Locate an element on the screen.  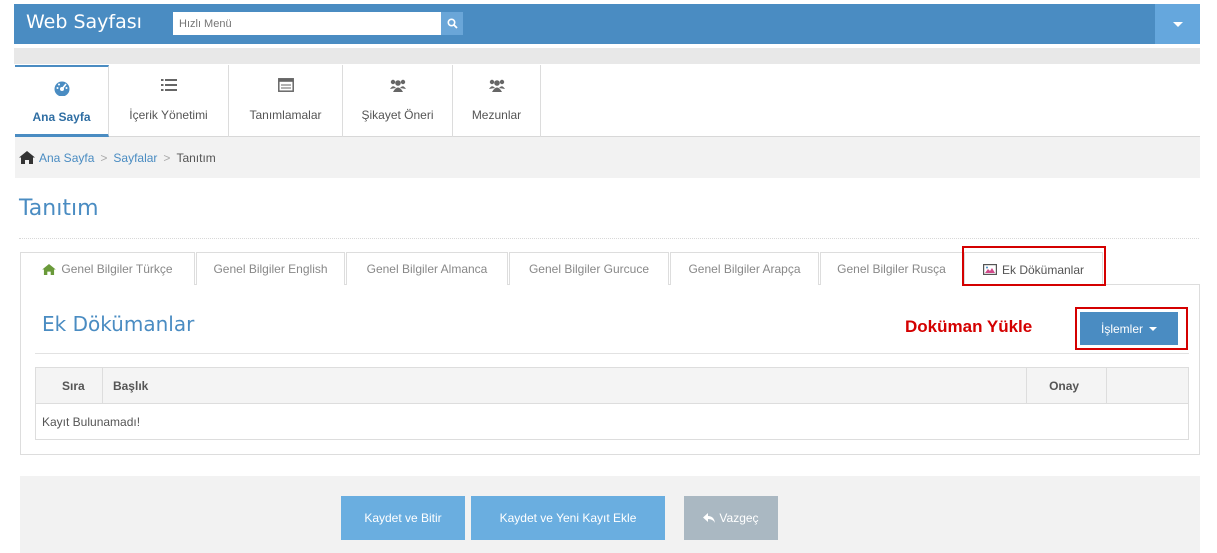
empty-message: Kayıt Bulunamadı! is located at coordinates (612, 421).